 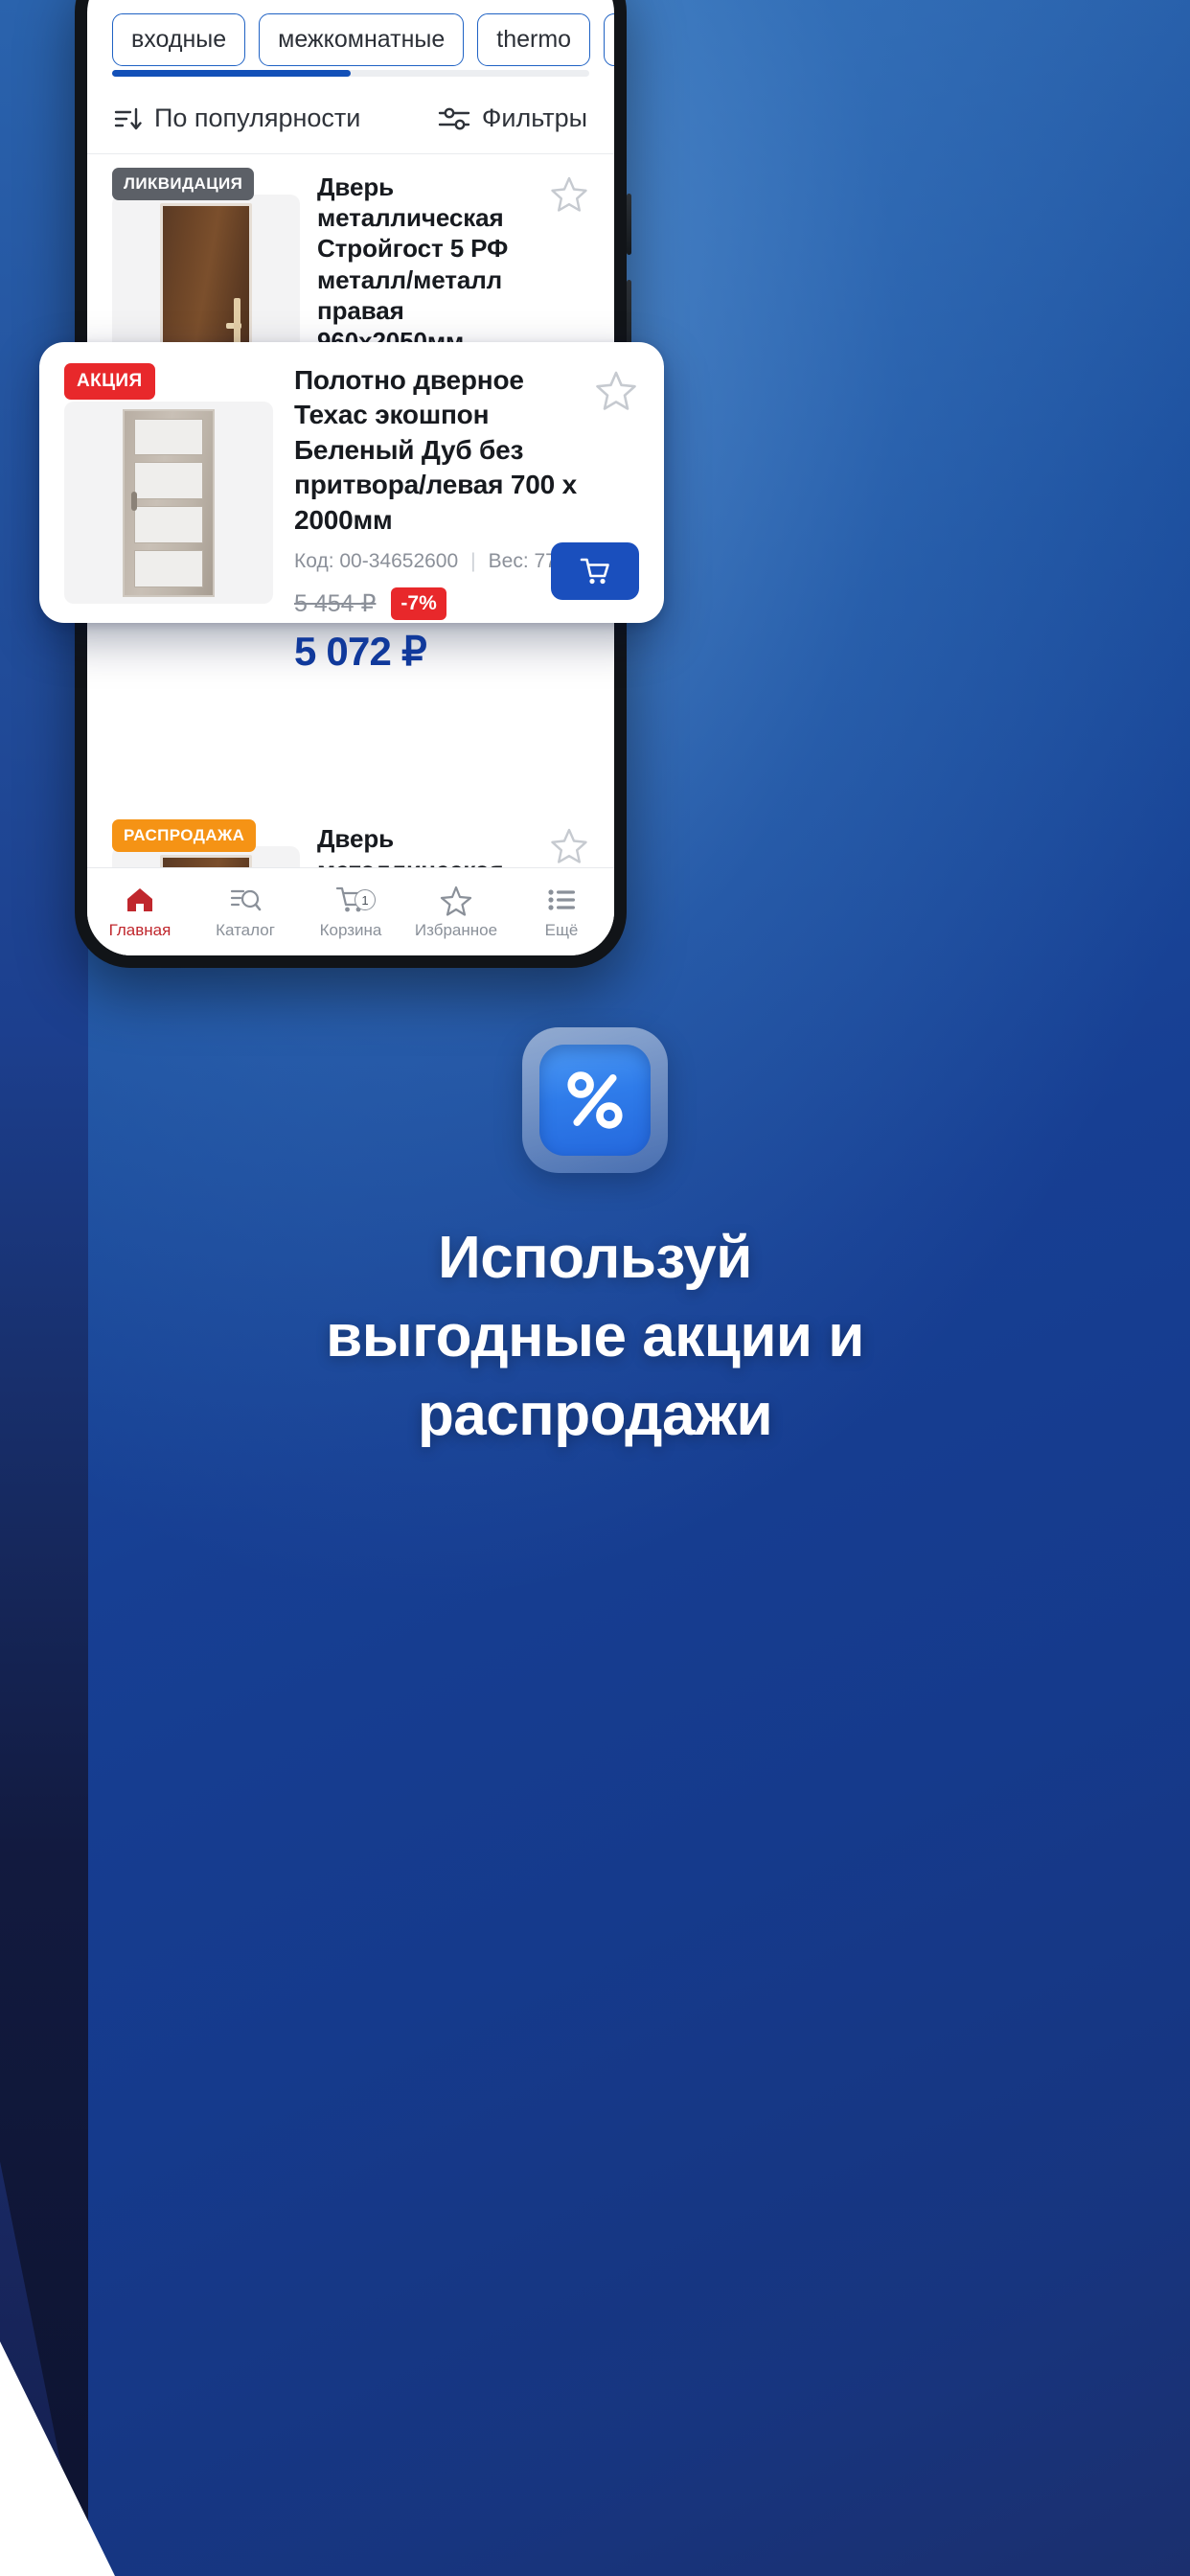 What do you see at coordinates (595, 1258) in the screenshot?
I see `headline-line-1: Используй` at bounding box center [595, 1258].